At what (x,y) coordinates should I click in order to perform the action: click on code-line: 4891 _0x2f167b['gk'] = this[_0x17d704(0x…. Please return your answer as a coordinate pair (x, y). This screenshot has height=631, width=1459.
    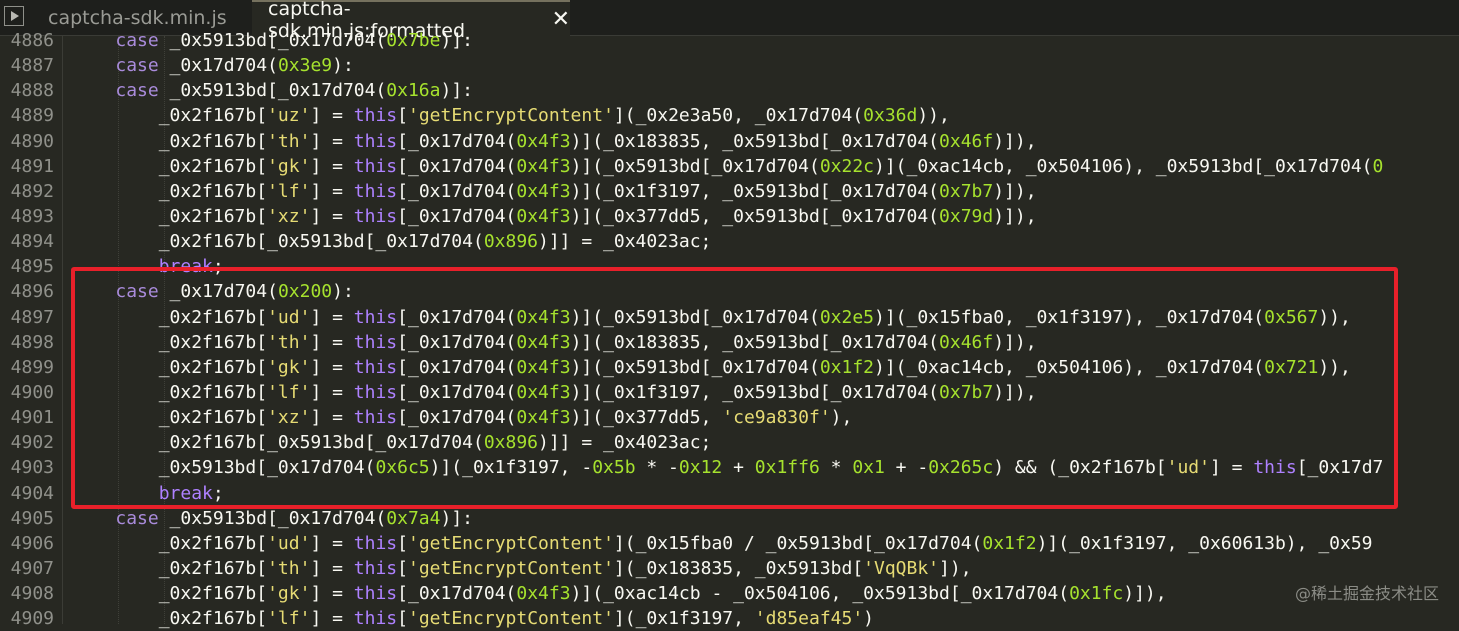
    Looking at the image, I should click on (729, 166).